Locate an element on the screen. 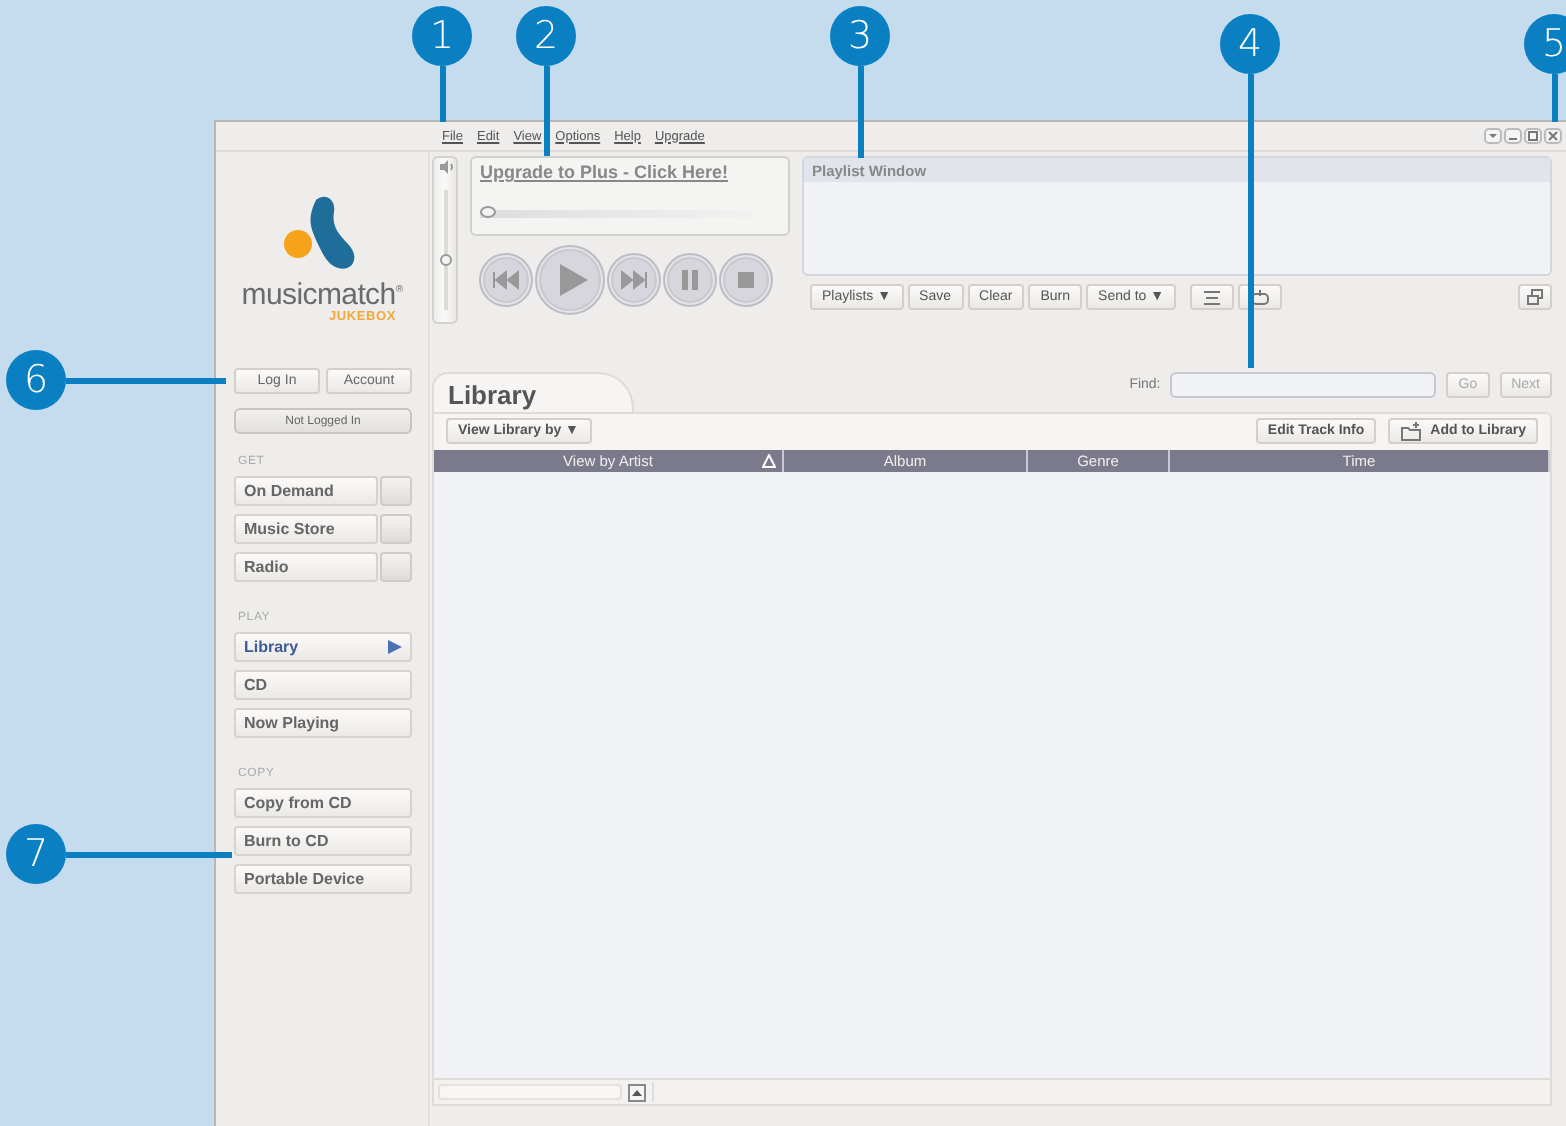 The image size is (1566, 1126). volume-thumb is located at coordinates (446, 260).